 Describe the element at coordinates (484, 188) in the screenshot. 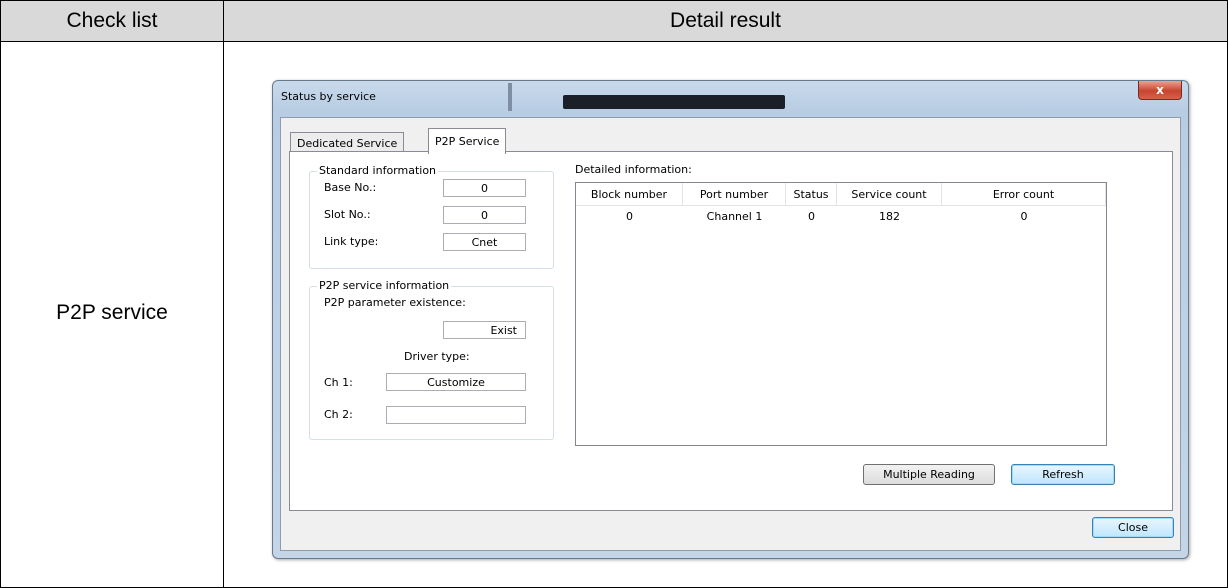

I see `base-no-field: 0` at that location.